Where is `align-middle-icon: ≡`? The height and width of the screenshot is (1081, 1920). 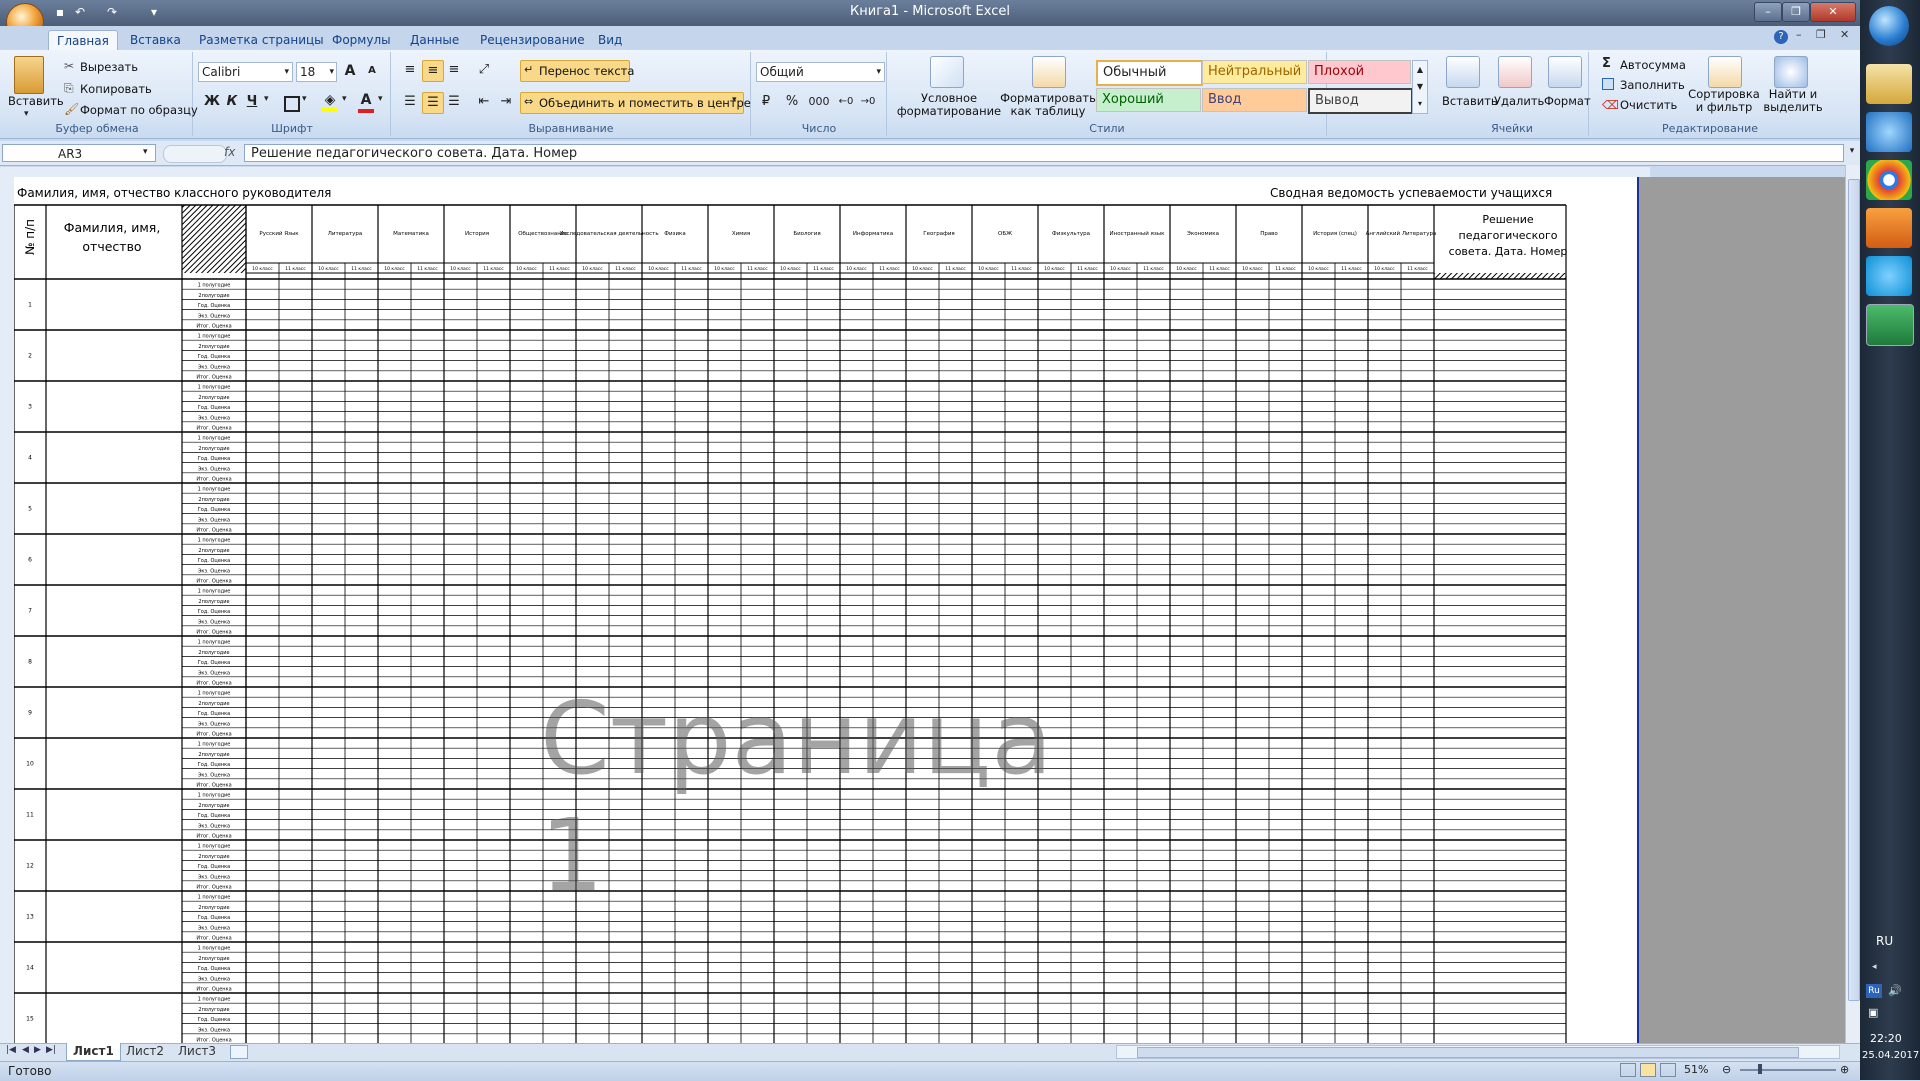
align-middle-icon: ≡ is located at coordinates (433, 71).